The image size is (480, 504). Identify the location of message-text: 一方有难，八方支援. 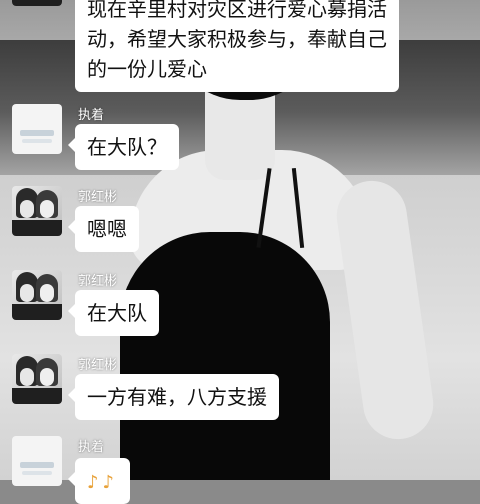
(177, 397).